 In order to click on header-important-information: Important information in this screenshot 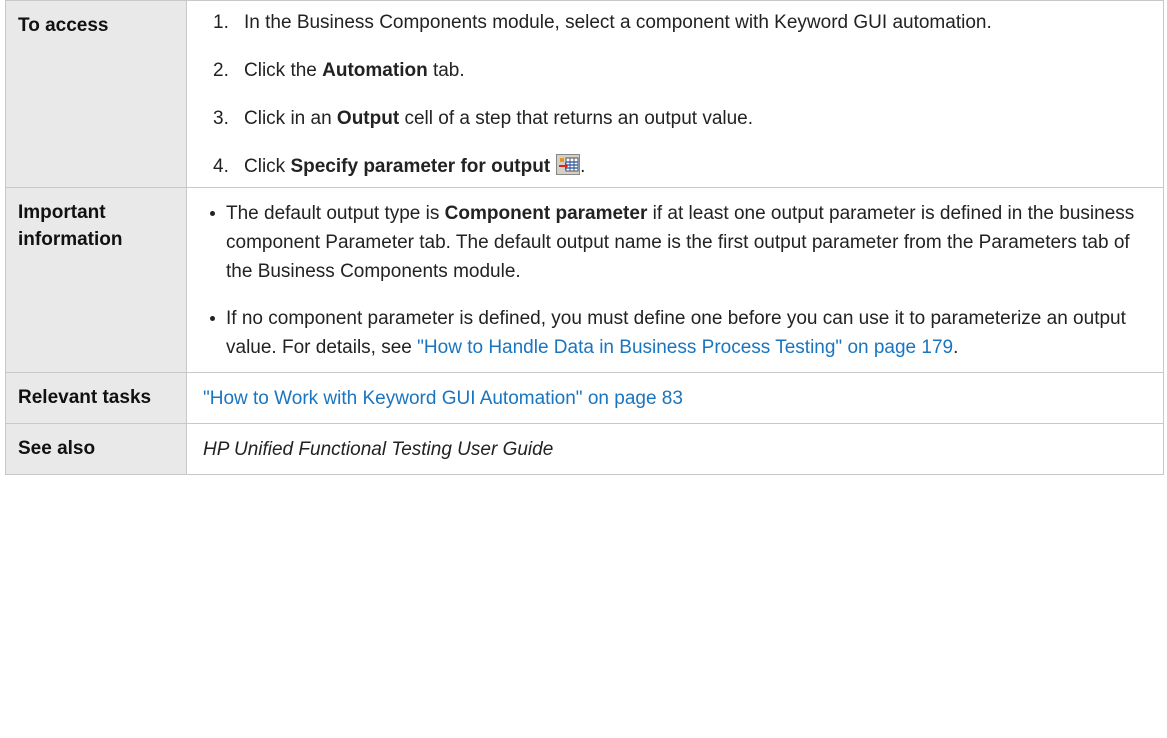, I will do `click(96, 280)`.